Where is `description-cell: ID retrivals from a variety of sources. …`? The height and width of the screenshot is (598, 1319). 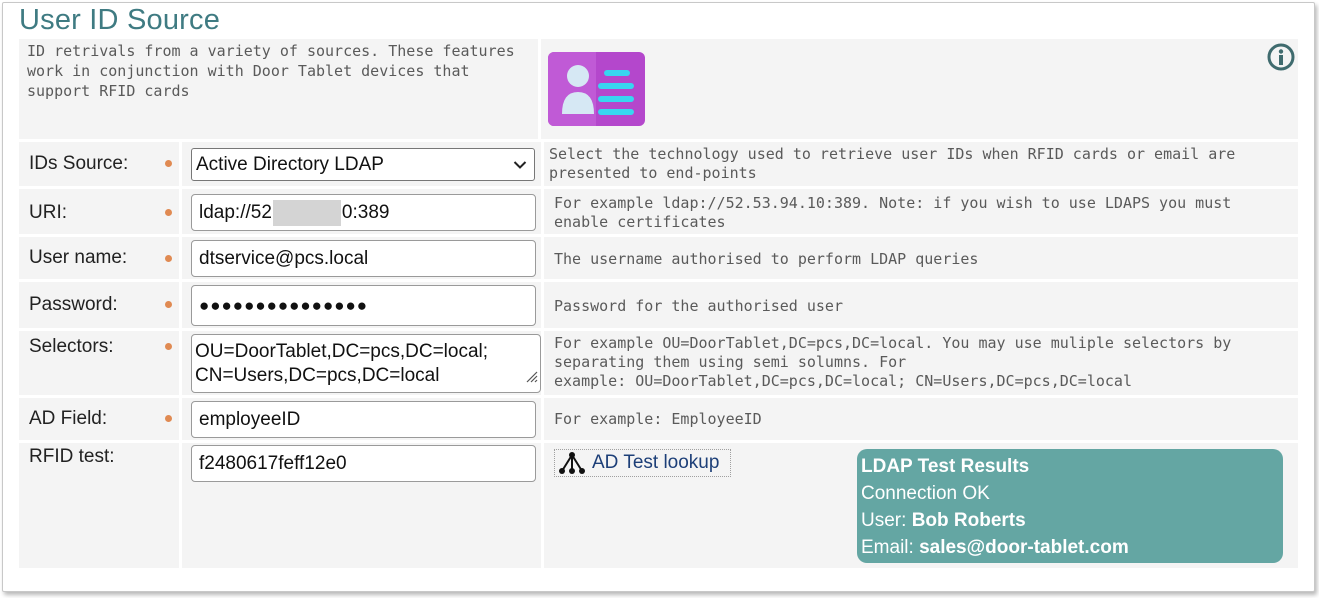 description-cell: ID retrivals from a variety of sources. … is located at coordinates (278, 89).